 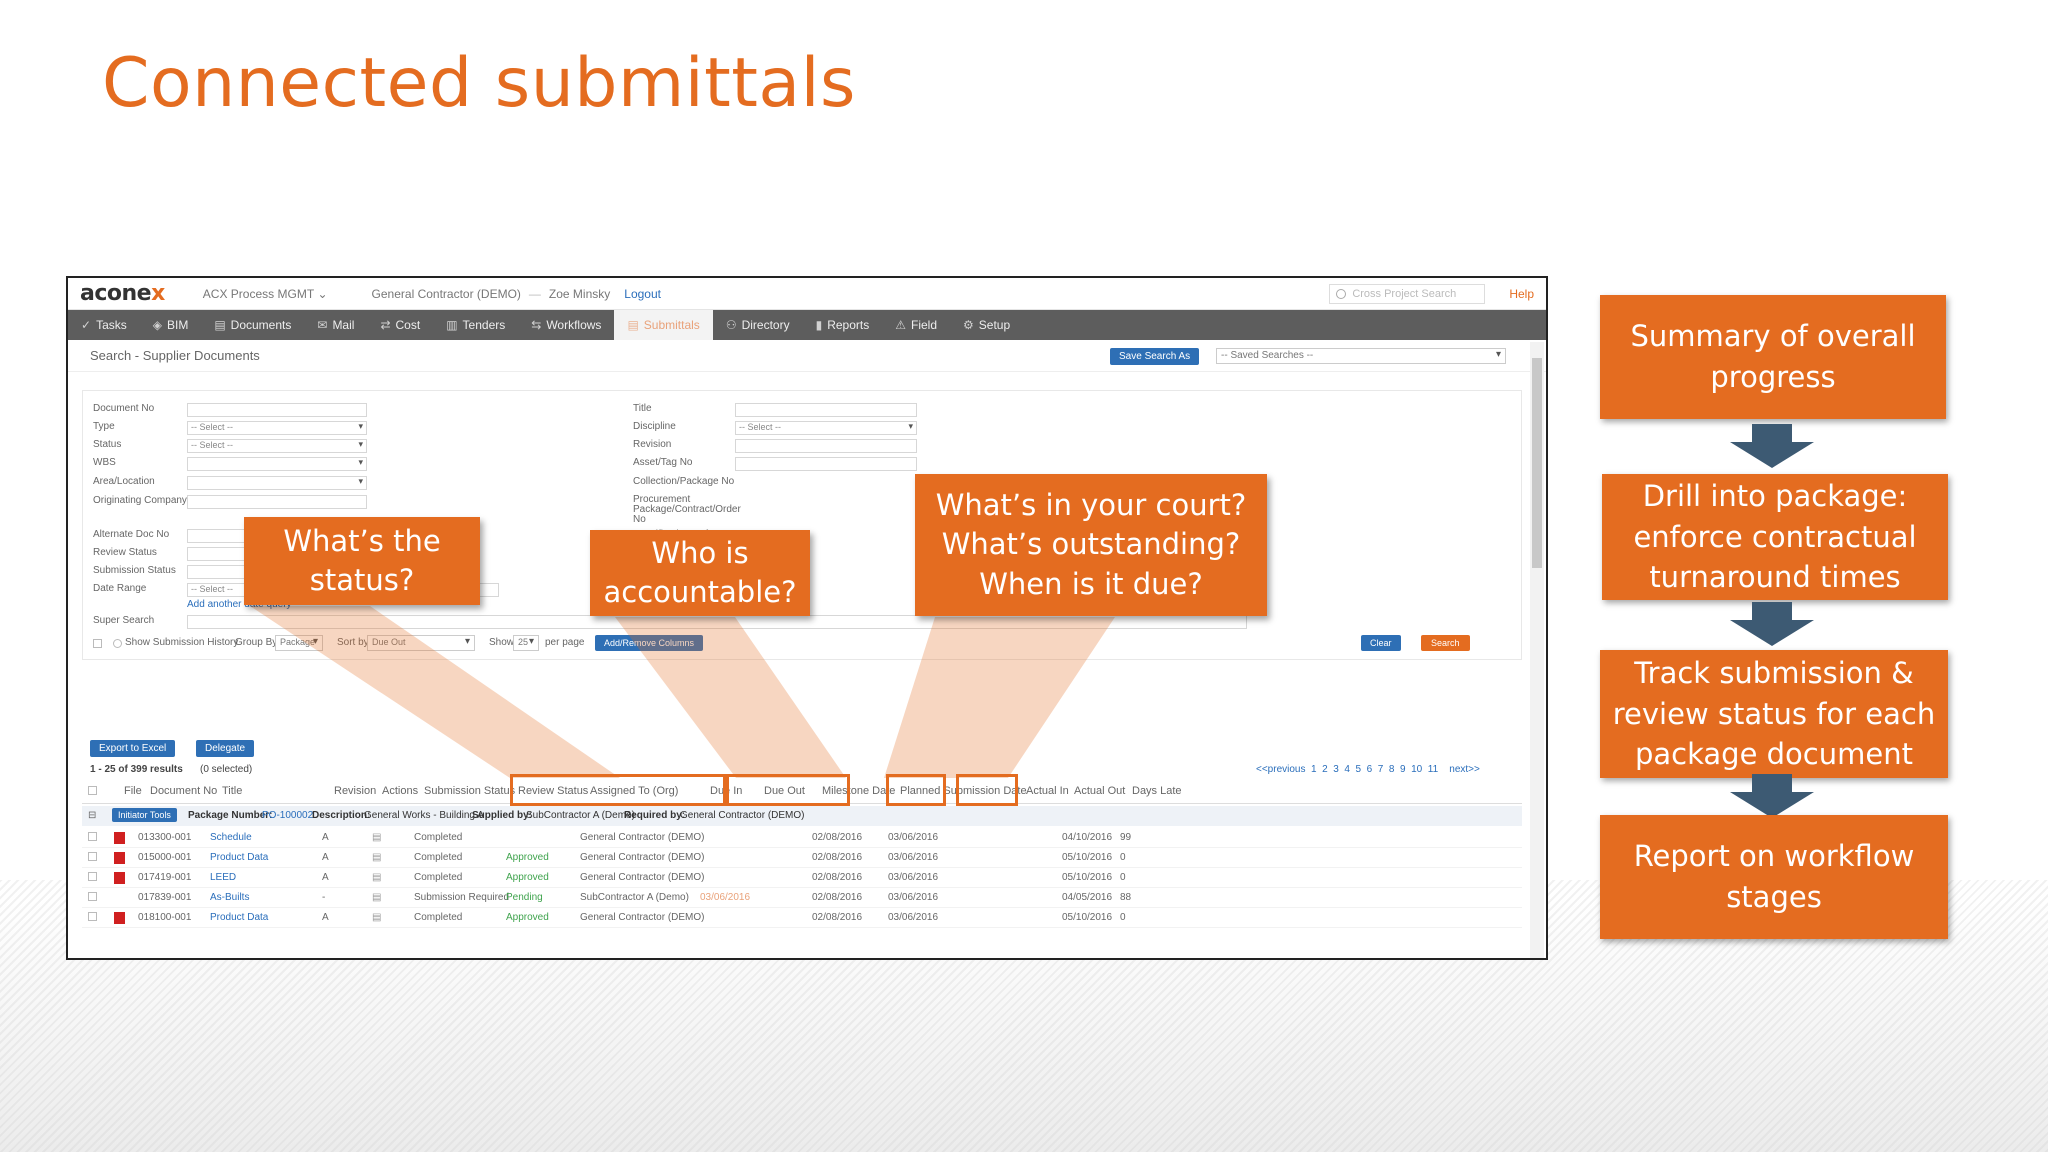 I want to click on column-header: Actions, so click(x=400, y=791).